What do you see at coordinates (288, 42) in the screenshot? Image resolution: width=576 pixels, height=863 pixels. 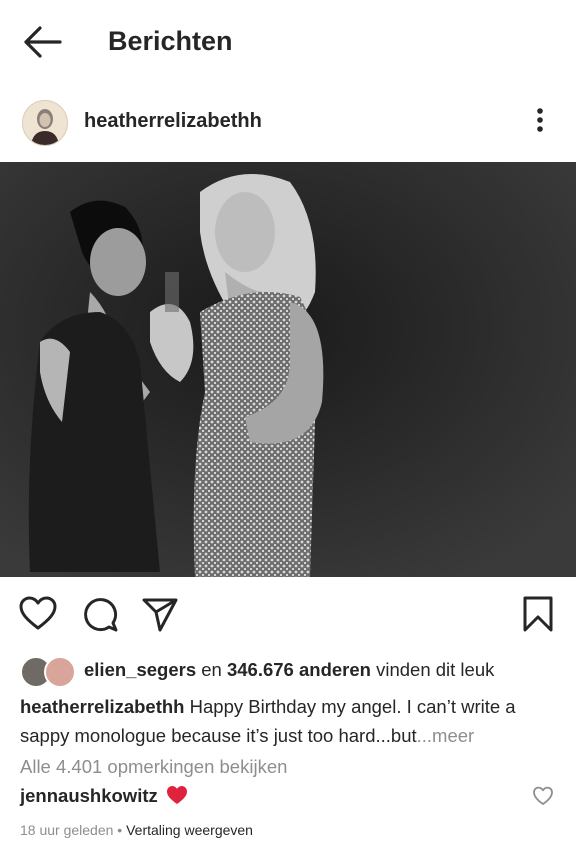 I see `top-bar: Berichten` at bounding box center [288, 42].